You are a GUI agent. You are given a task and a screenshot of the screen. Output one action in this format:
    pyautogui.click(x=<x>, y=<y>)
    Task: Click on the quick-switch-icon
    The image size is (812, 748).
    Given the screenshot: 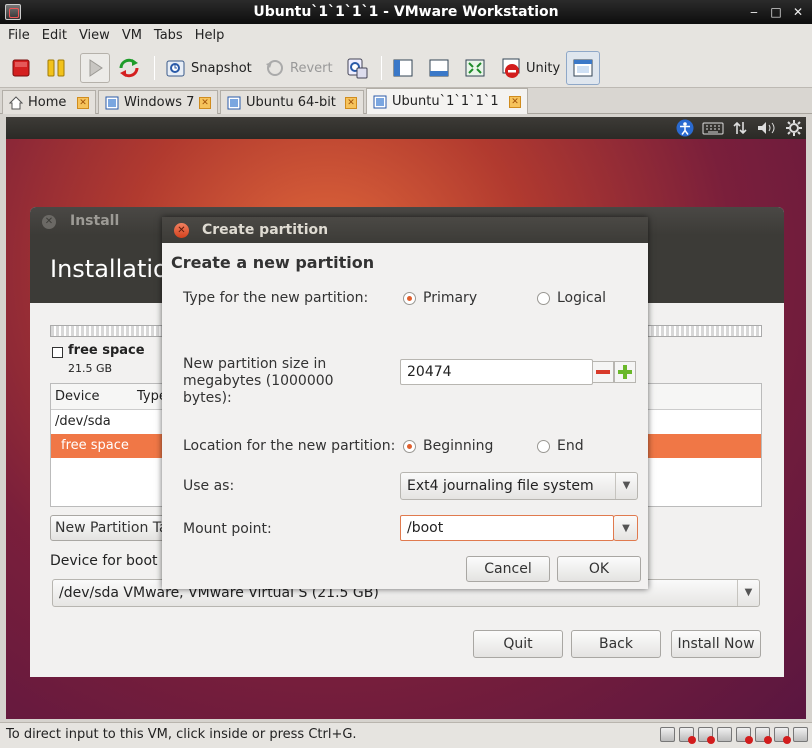 What is the action you would take?
    pyautogui.click(x=583, y=68)
    